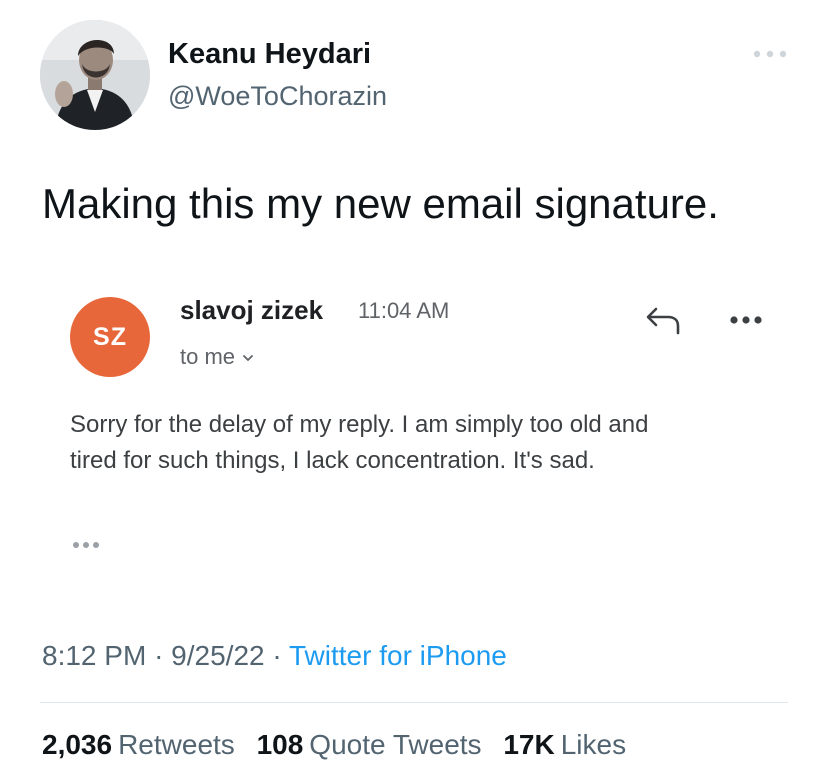  What do you see at coordinates (252, 310) in the screenshot?
I see `sender-name: slavoj zizek` at bounding box center [252, 310].